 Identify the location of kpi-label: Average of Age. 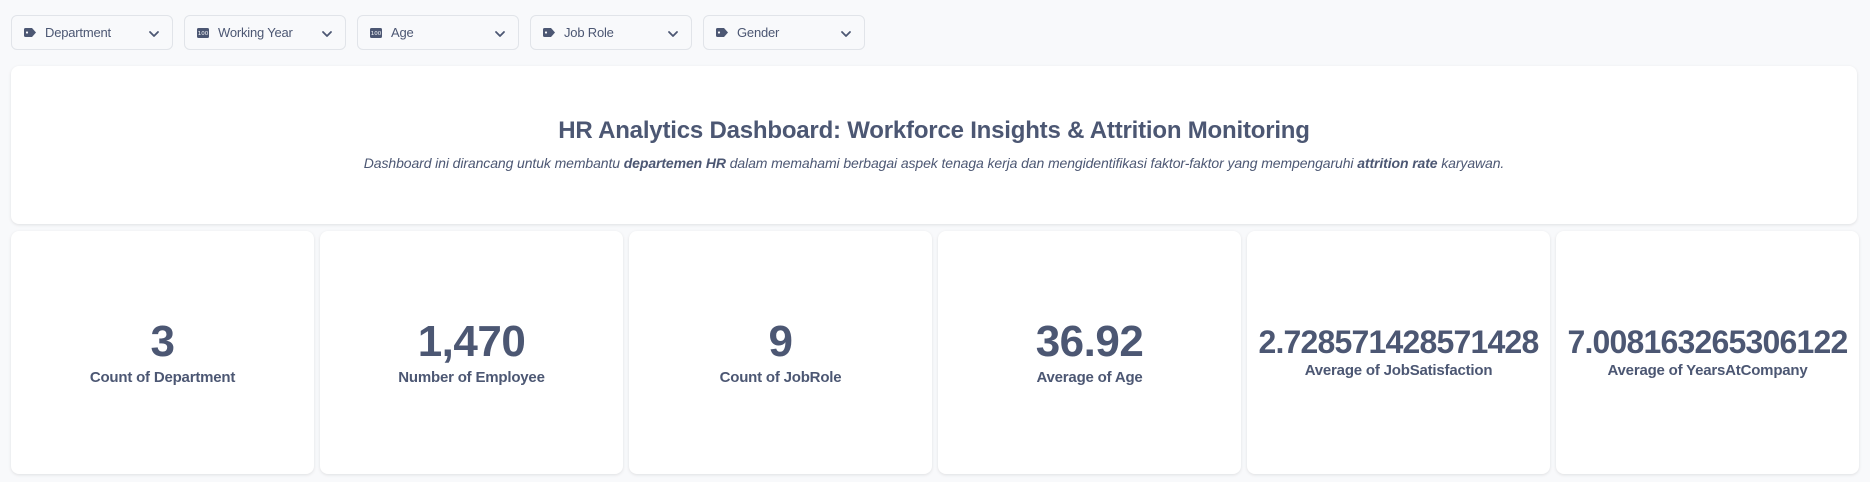
(1089, 378).